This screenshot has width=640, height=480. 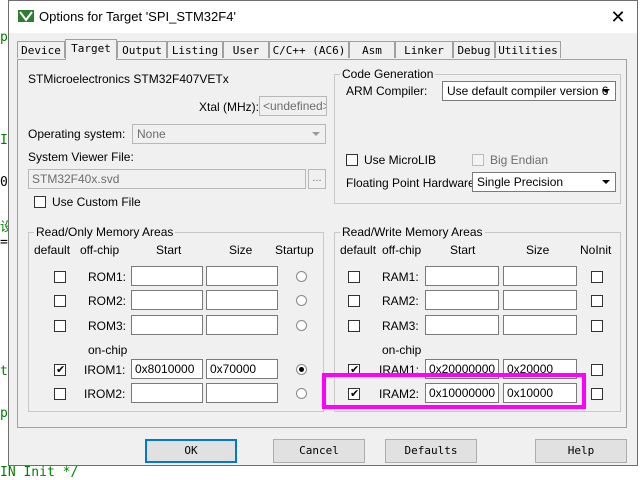 I want to click on rw-header-default: default, so click(x=358, y=250).